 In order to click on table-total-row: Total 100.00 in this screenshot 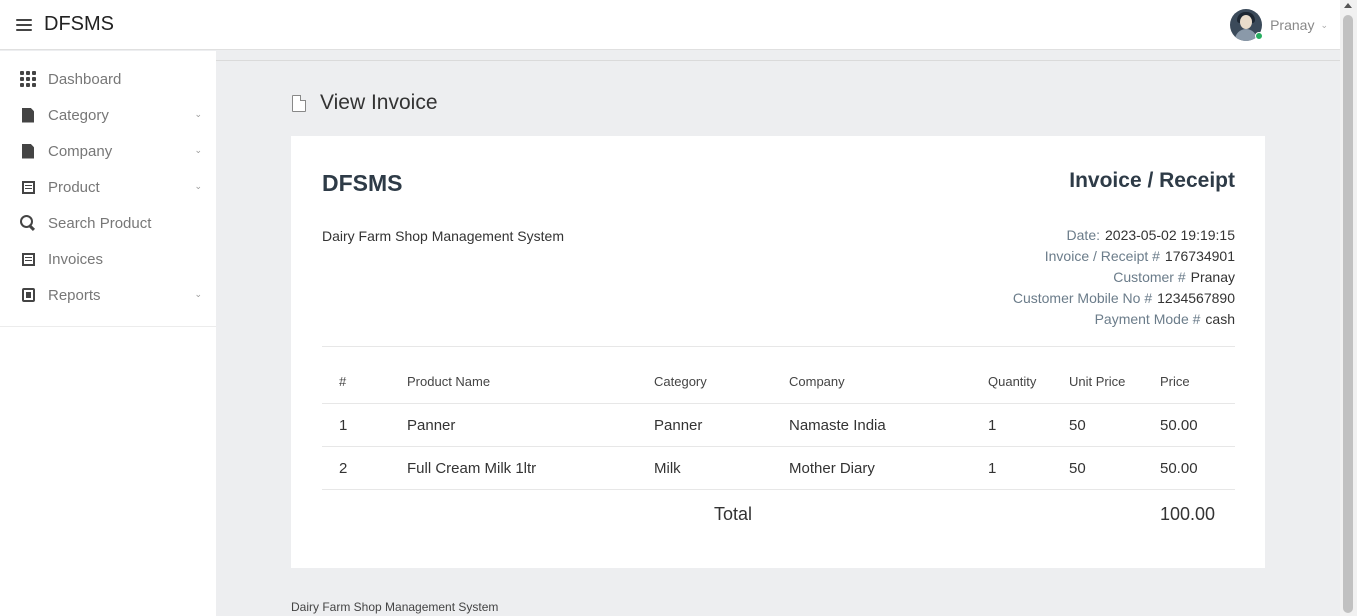, I will do `click(778, 514)`.